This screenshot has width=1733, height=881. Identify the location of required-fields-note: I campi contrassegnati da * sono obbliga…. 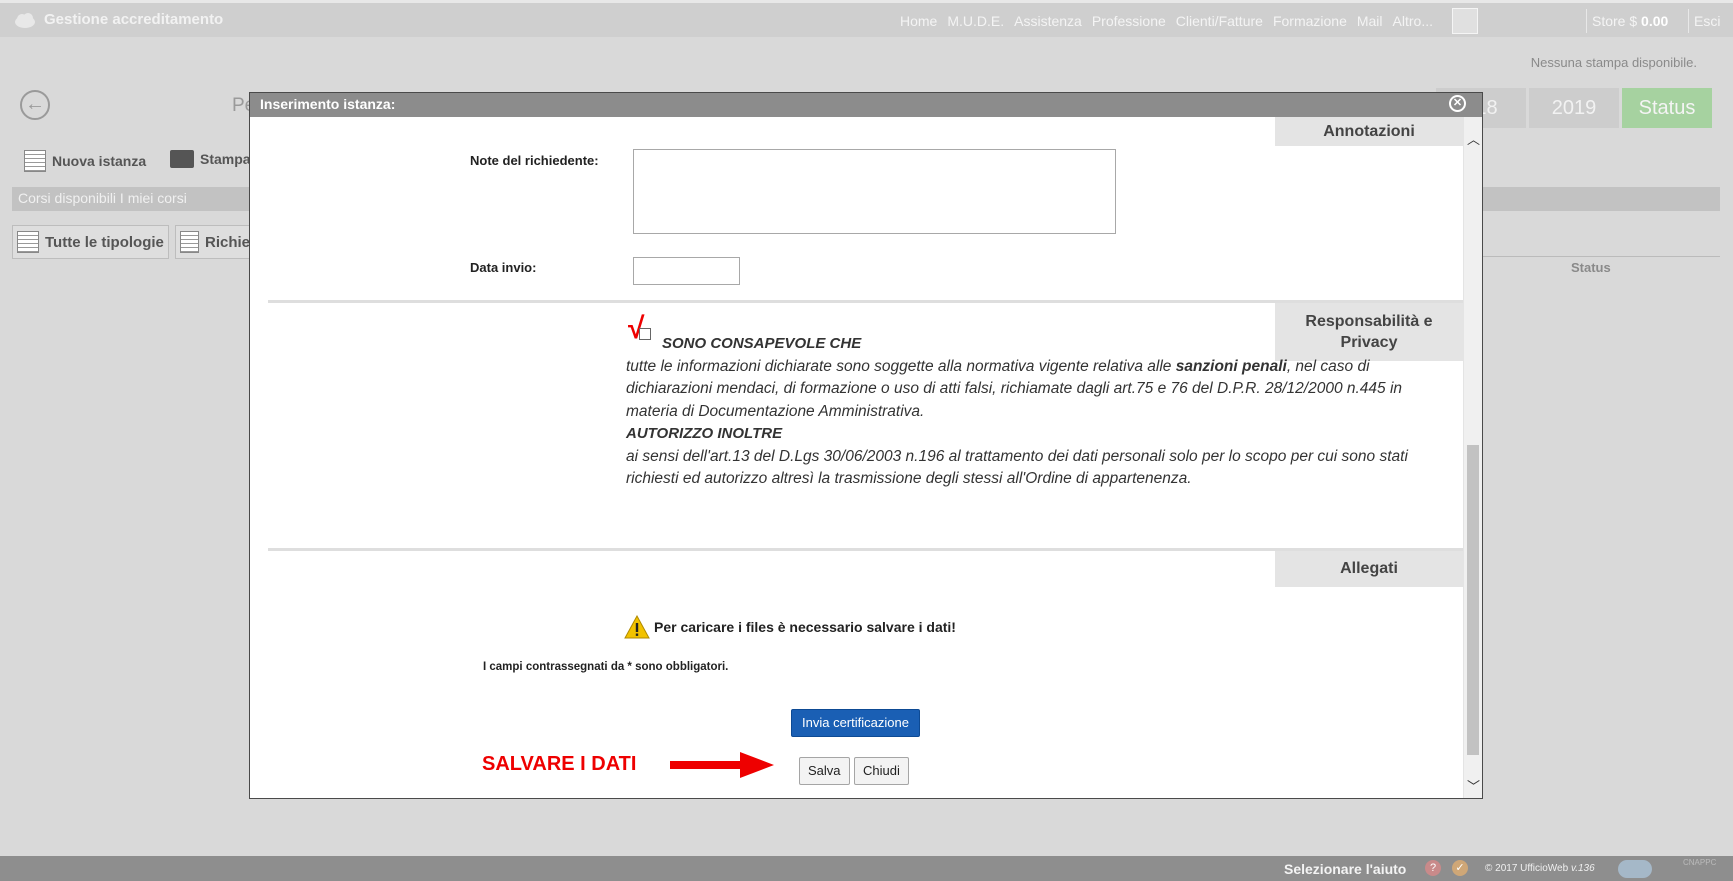
(606, 667).